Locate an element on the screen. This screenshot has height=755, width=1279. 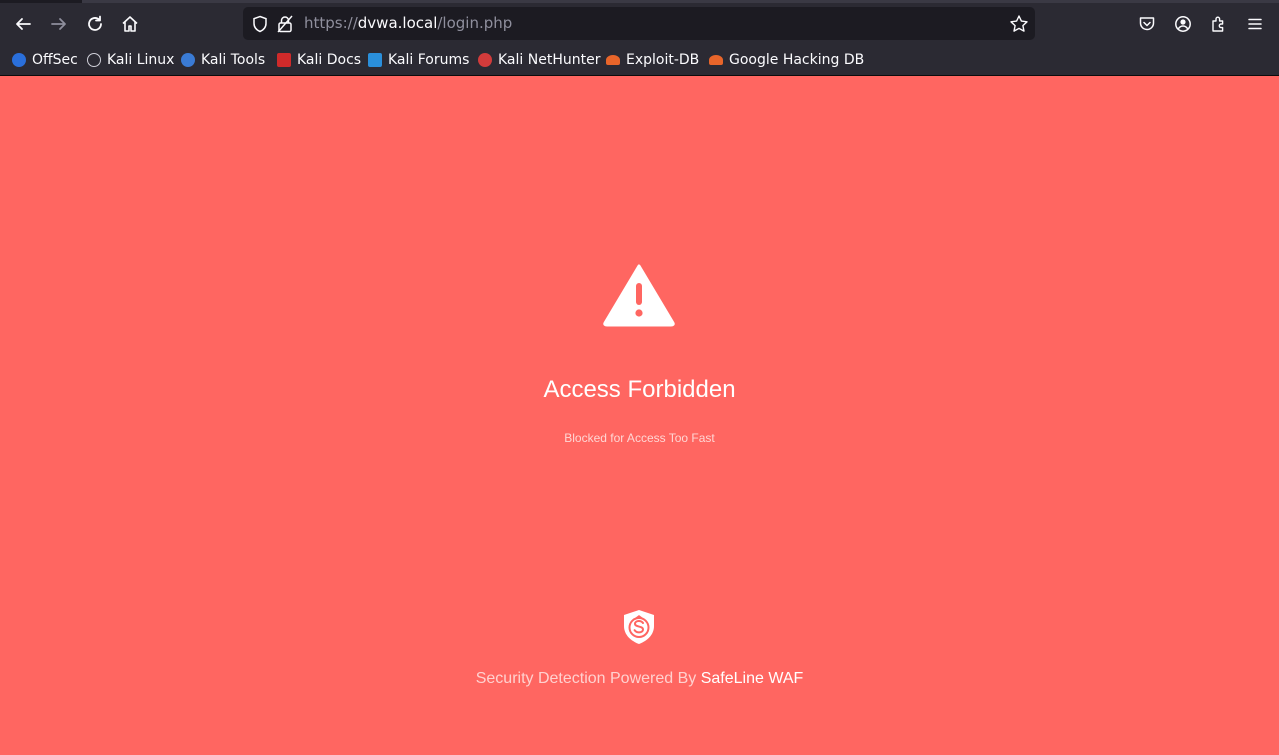
offsec-icon is located at coordinates (19, 59).